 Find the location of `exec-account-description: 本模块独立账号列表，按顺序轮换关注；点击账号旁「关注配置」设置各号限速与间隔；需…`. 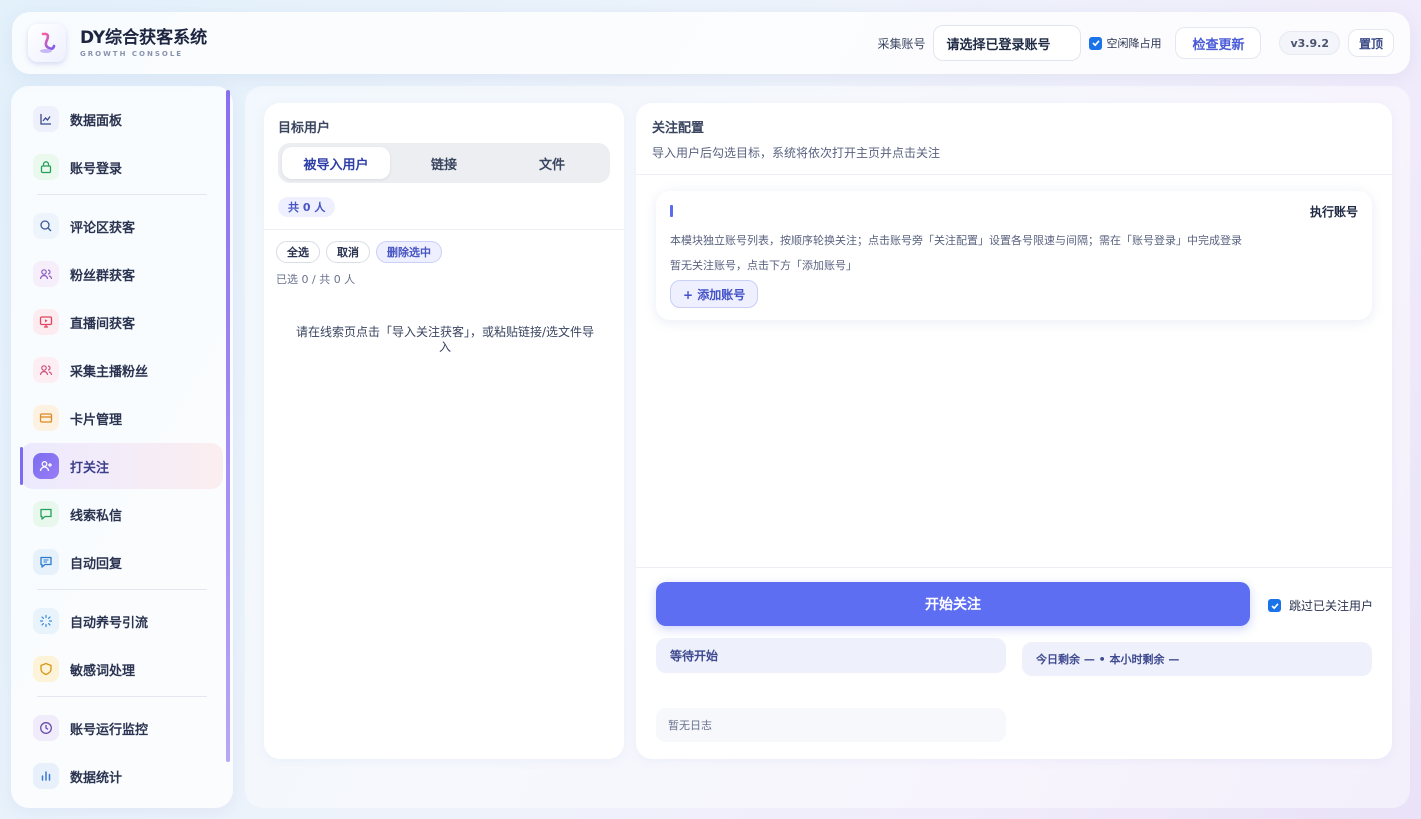

exec-account-description: 本模块独立账号列表，按顺序轮换关注；点击账号旁「关注配置」设置各号限速与间隔；需… is located at coordinates (956, 240).